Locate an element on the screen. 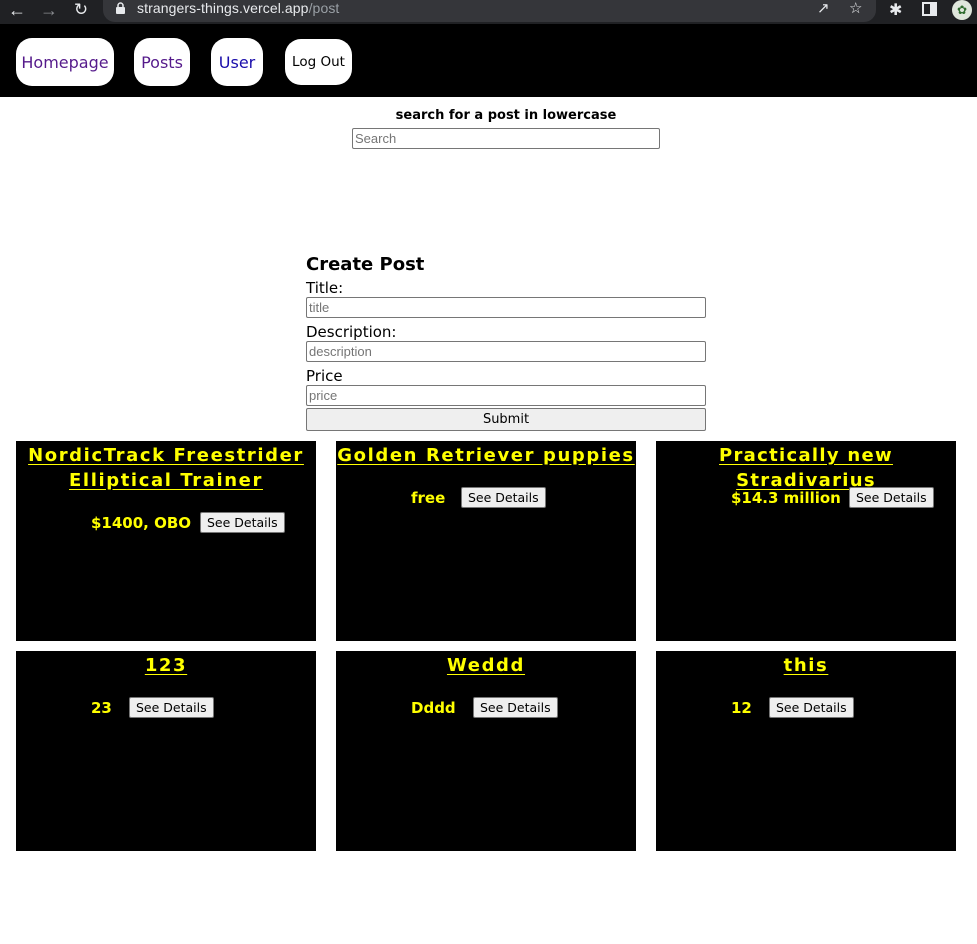  site-navbar: Homepage Posts User Log Out is located at coordinates (488, 60).